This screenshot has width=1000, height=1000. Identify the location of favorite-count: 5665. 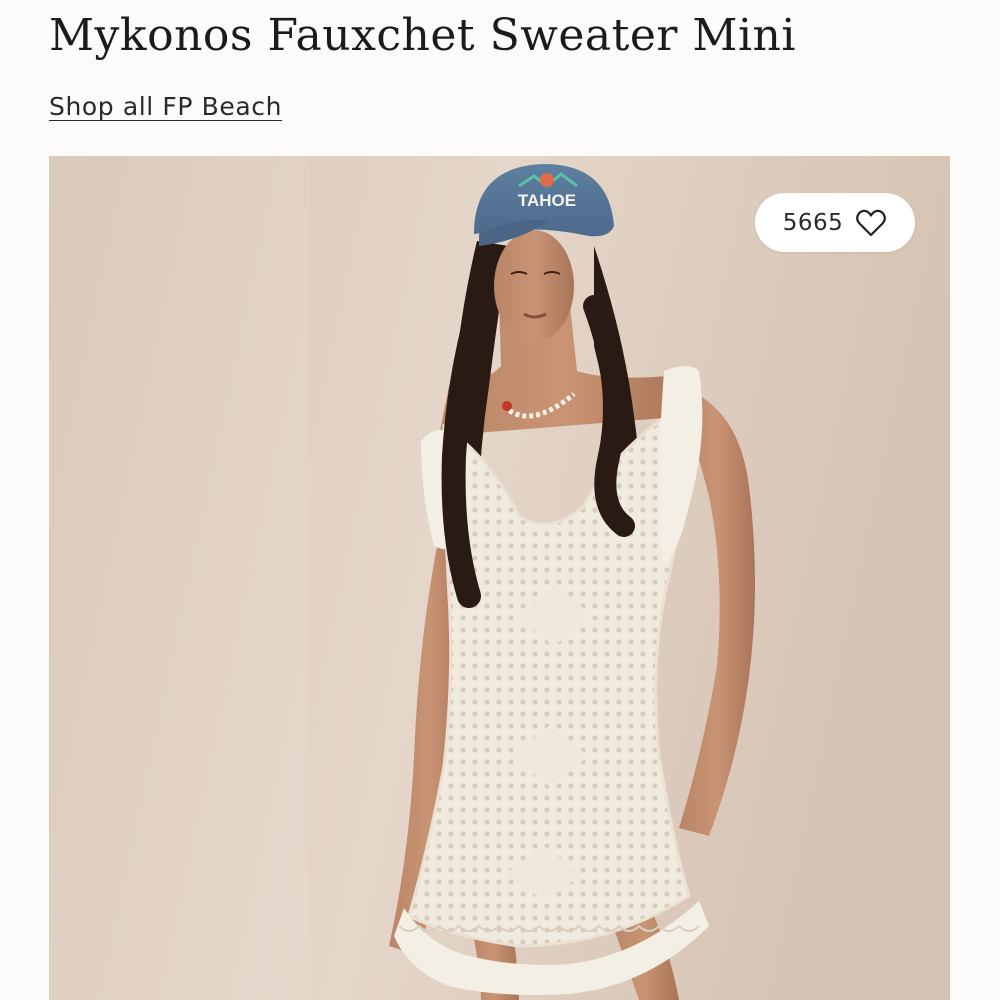
(813, 222).